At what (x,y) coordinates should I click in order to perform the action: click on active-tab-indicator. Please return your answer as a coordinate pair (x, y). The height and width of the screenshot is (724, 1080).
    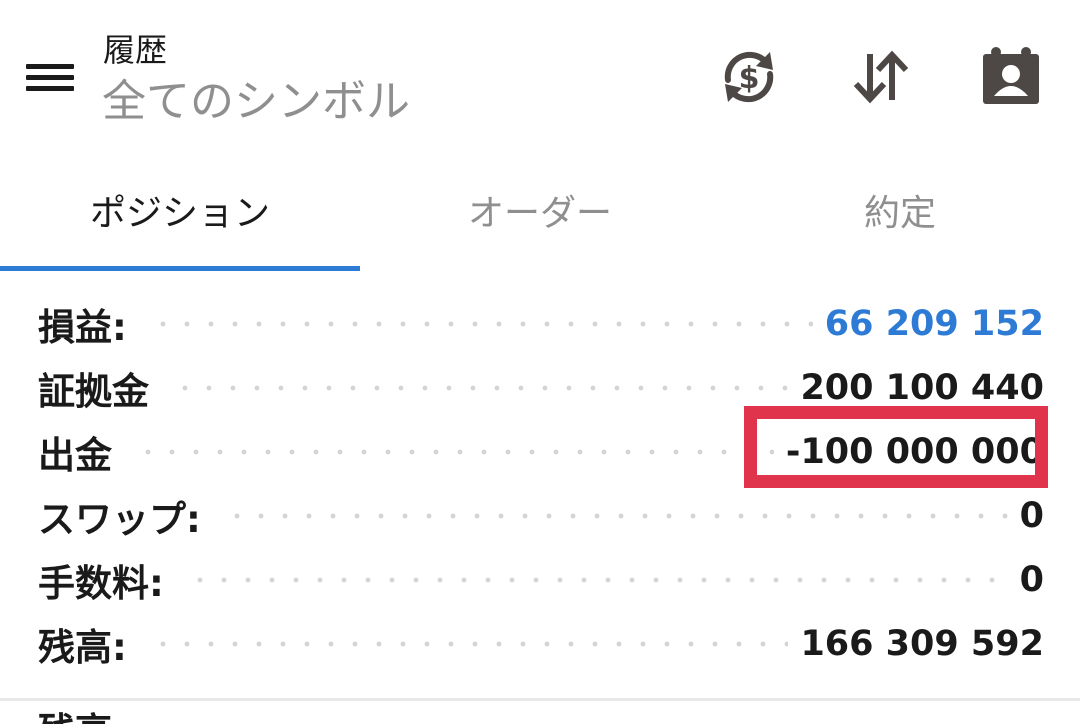
    Looking at the image, I should click on (180, 268).